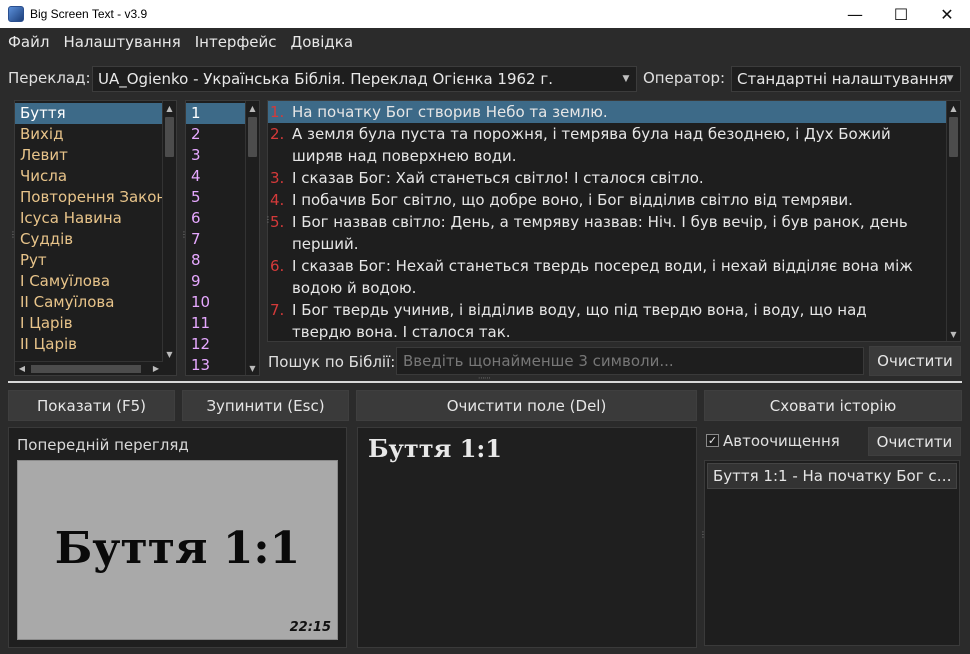 The image size is (970, 654). Describe the element at coordinates (89, 323) in the screenshot. I see `book-item: I Царів` at that location.